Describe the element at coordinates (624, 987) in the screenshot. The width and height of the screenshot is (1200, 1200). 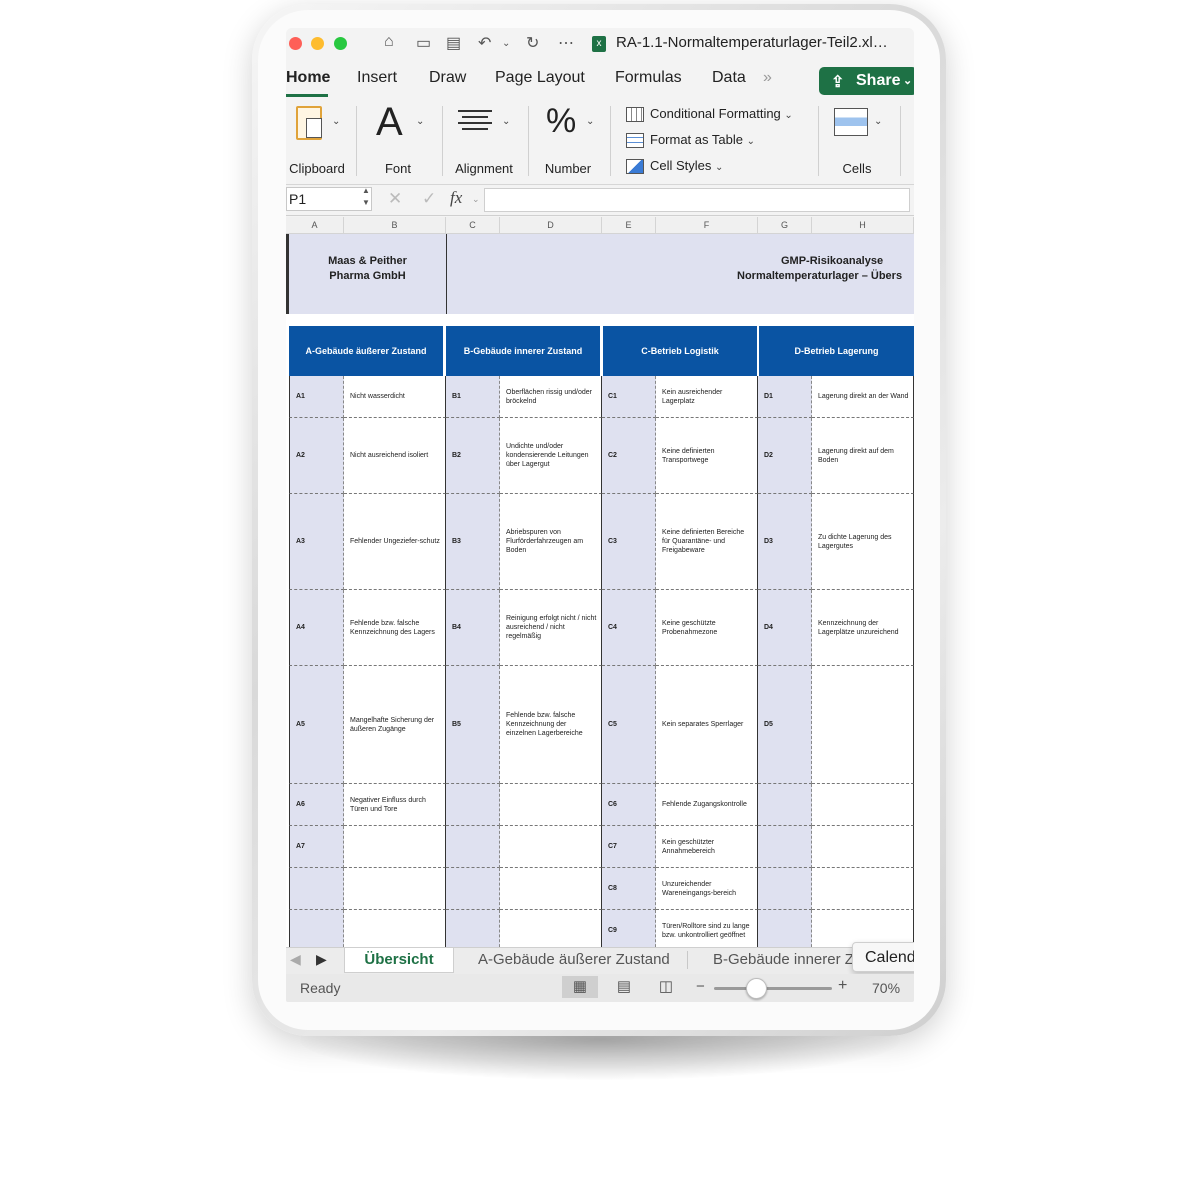
I see `page-layout-view-icon: ▤` at that location.